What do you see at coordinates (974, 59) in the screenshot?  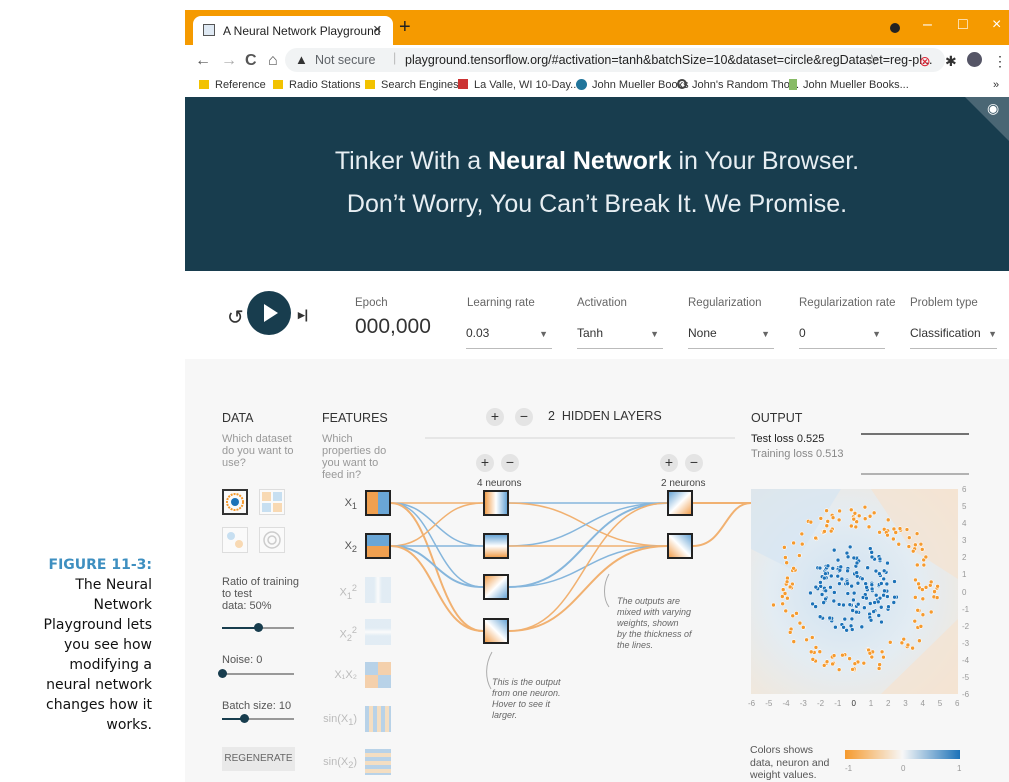 I see `avatar` at bounding box center [974, 59].